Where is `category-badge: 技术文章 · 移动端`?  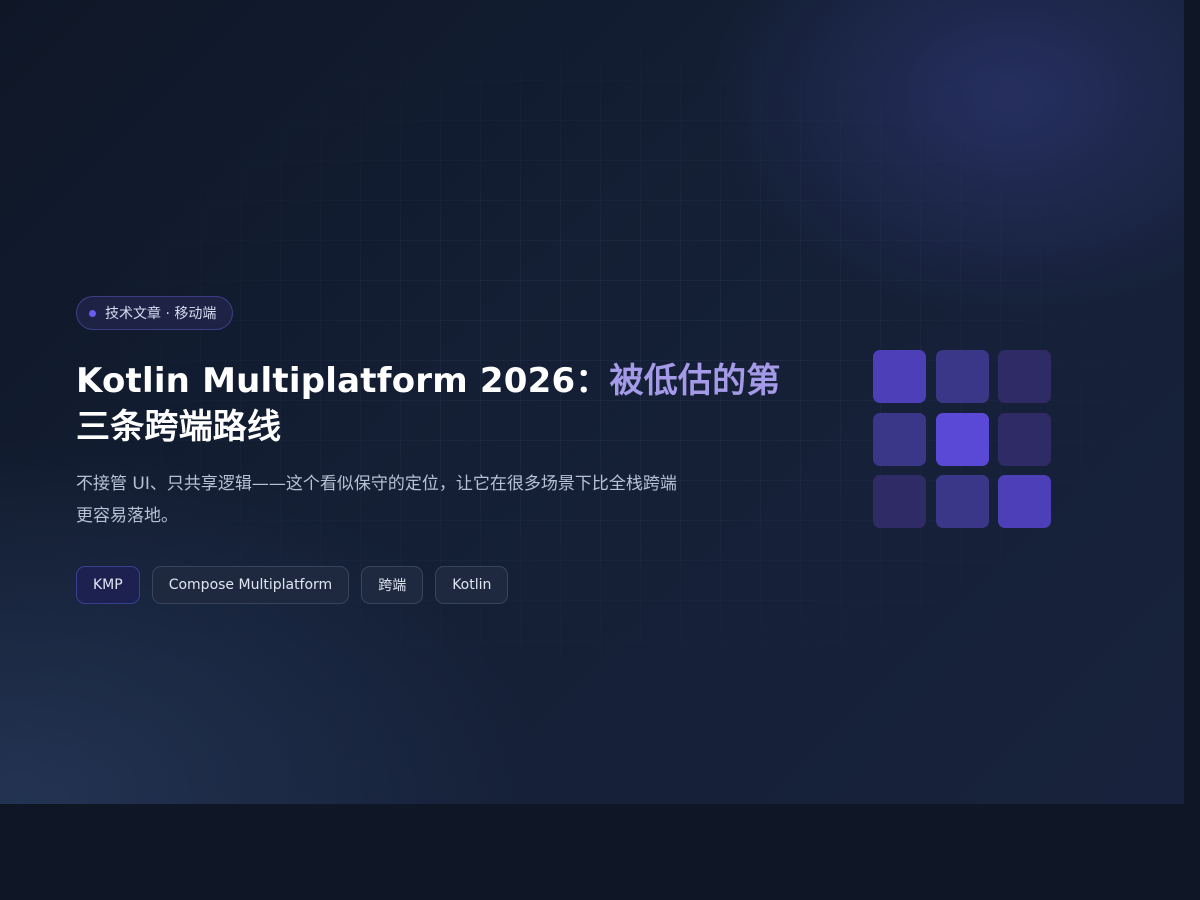
category-badge: 技术文章 · 移动端 is located at coordinates (155, 313).